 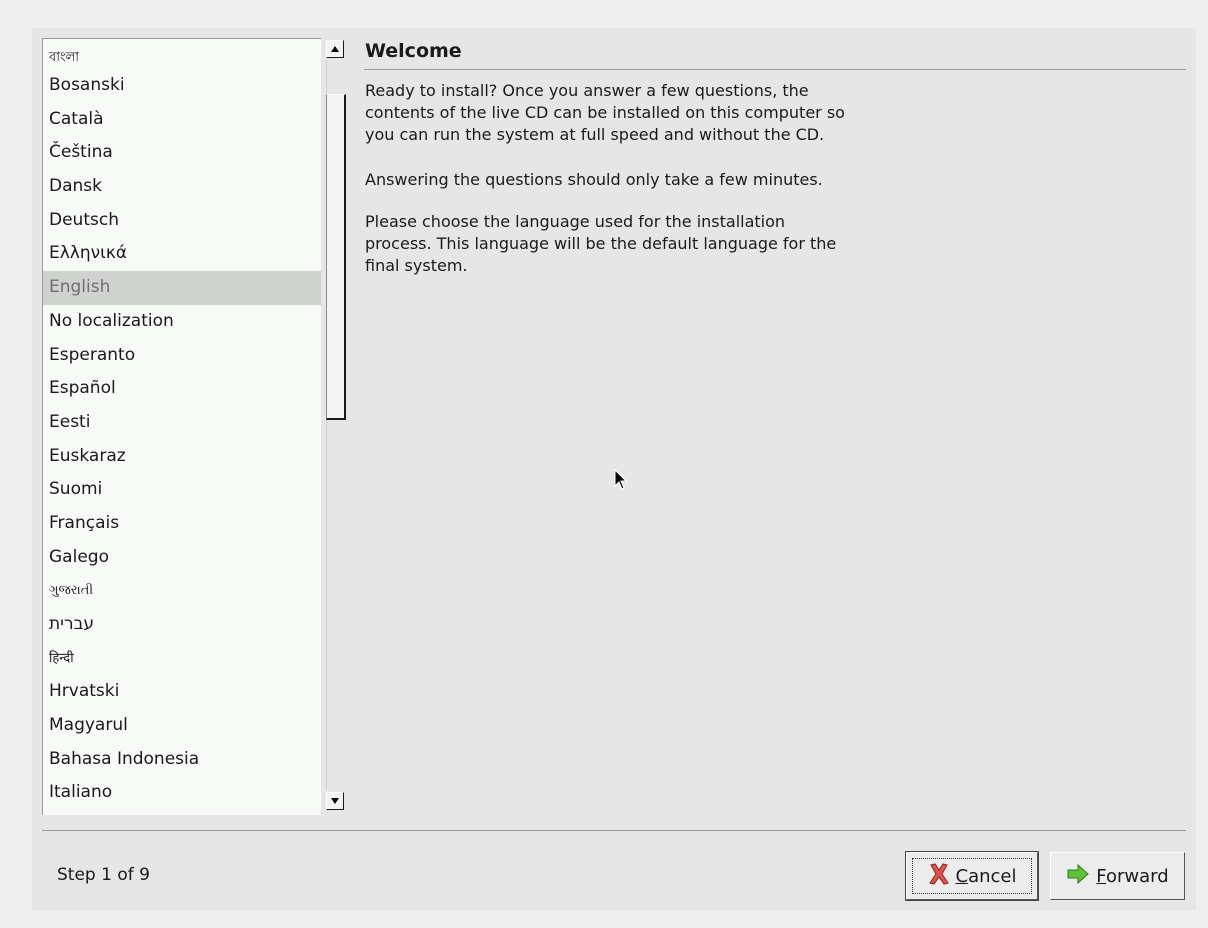 I want to click on focus-ring, so click(x=972, y=876).